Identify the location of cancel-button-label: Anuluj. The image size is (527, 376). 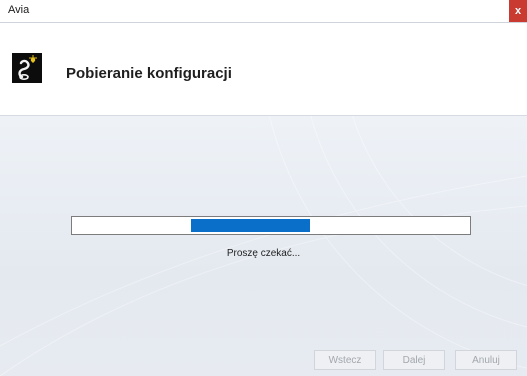
(486, 360).